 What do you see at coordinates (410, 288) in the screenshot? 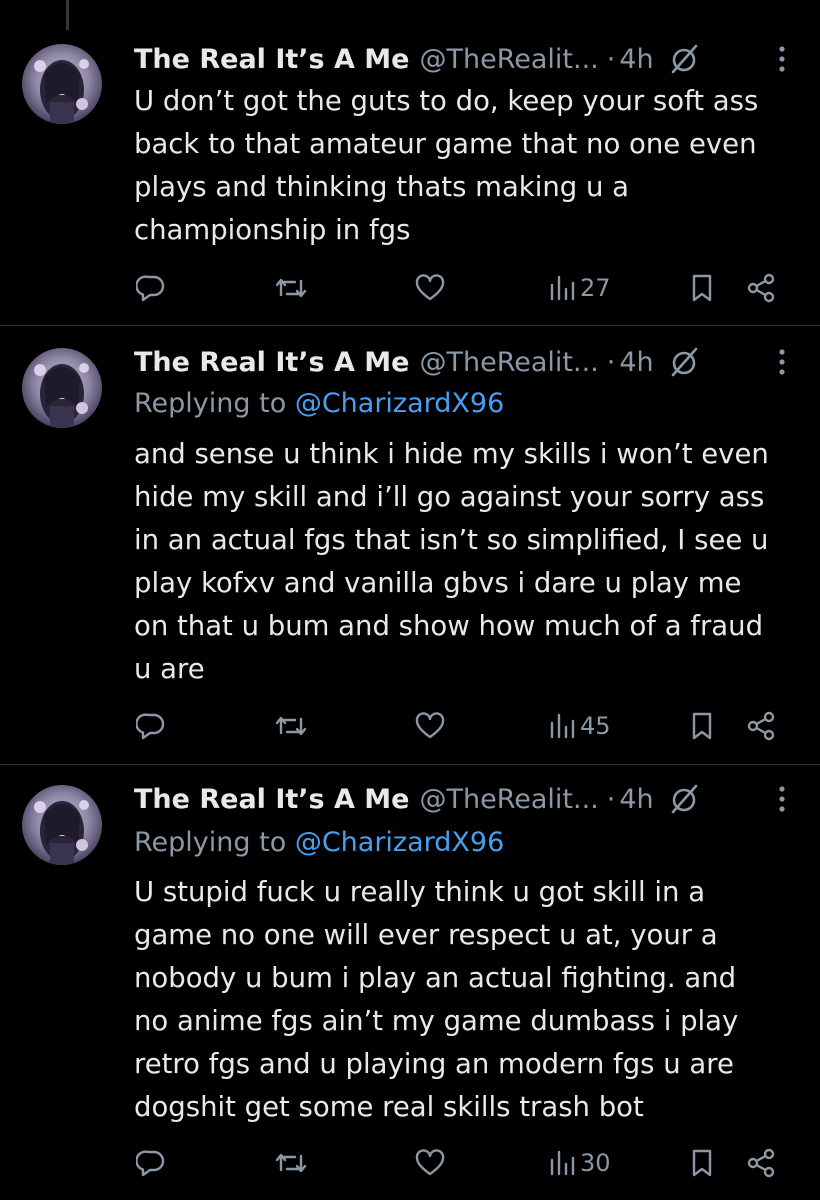
I see `action-bar: 27` at bounding box center [410, 288].